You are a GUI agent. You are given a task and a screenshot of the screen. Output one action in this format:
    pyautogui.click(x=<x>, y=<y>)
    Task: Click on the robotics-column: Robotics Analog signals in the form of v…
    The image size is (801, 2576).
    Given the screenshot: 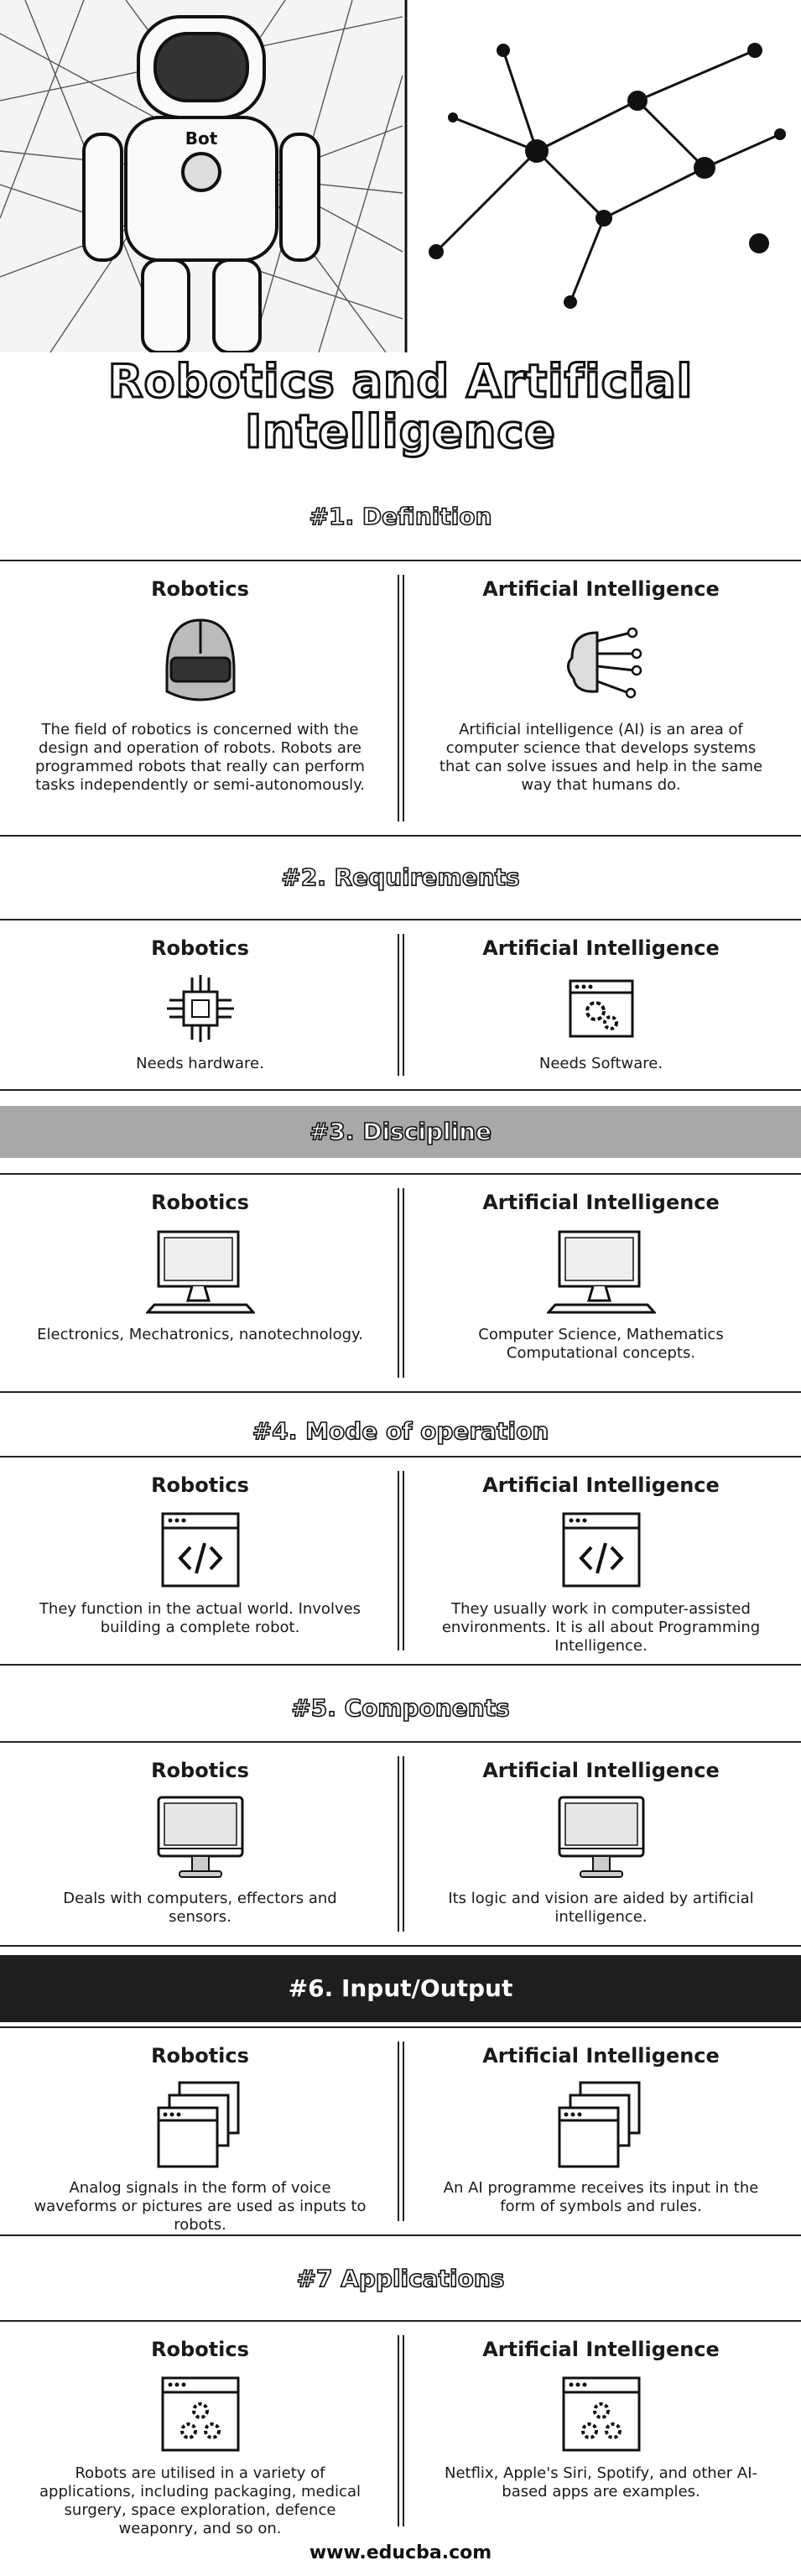 What is the action you would take?
    pyautogui.click(x=200, y=2131)
    